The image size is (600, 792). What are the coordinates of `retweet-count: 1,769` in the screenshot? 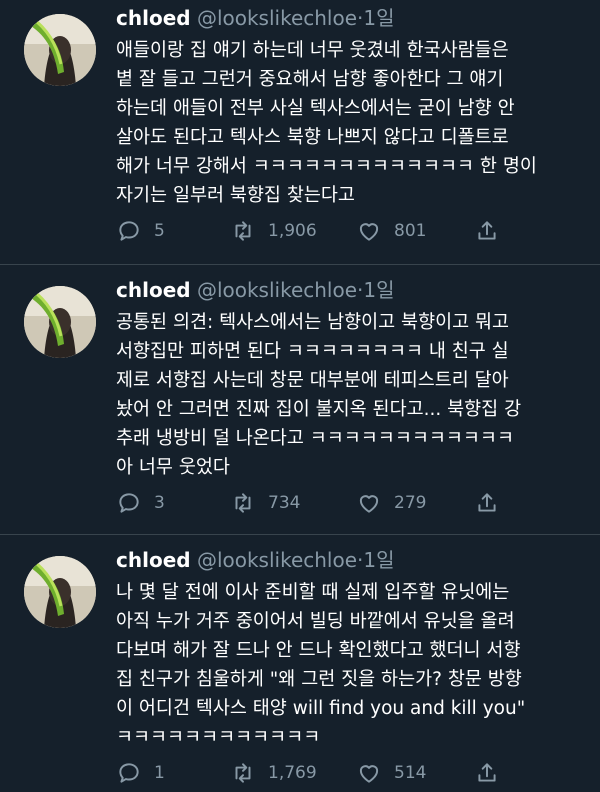 It's located at (292, 773).